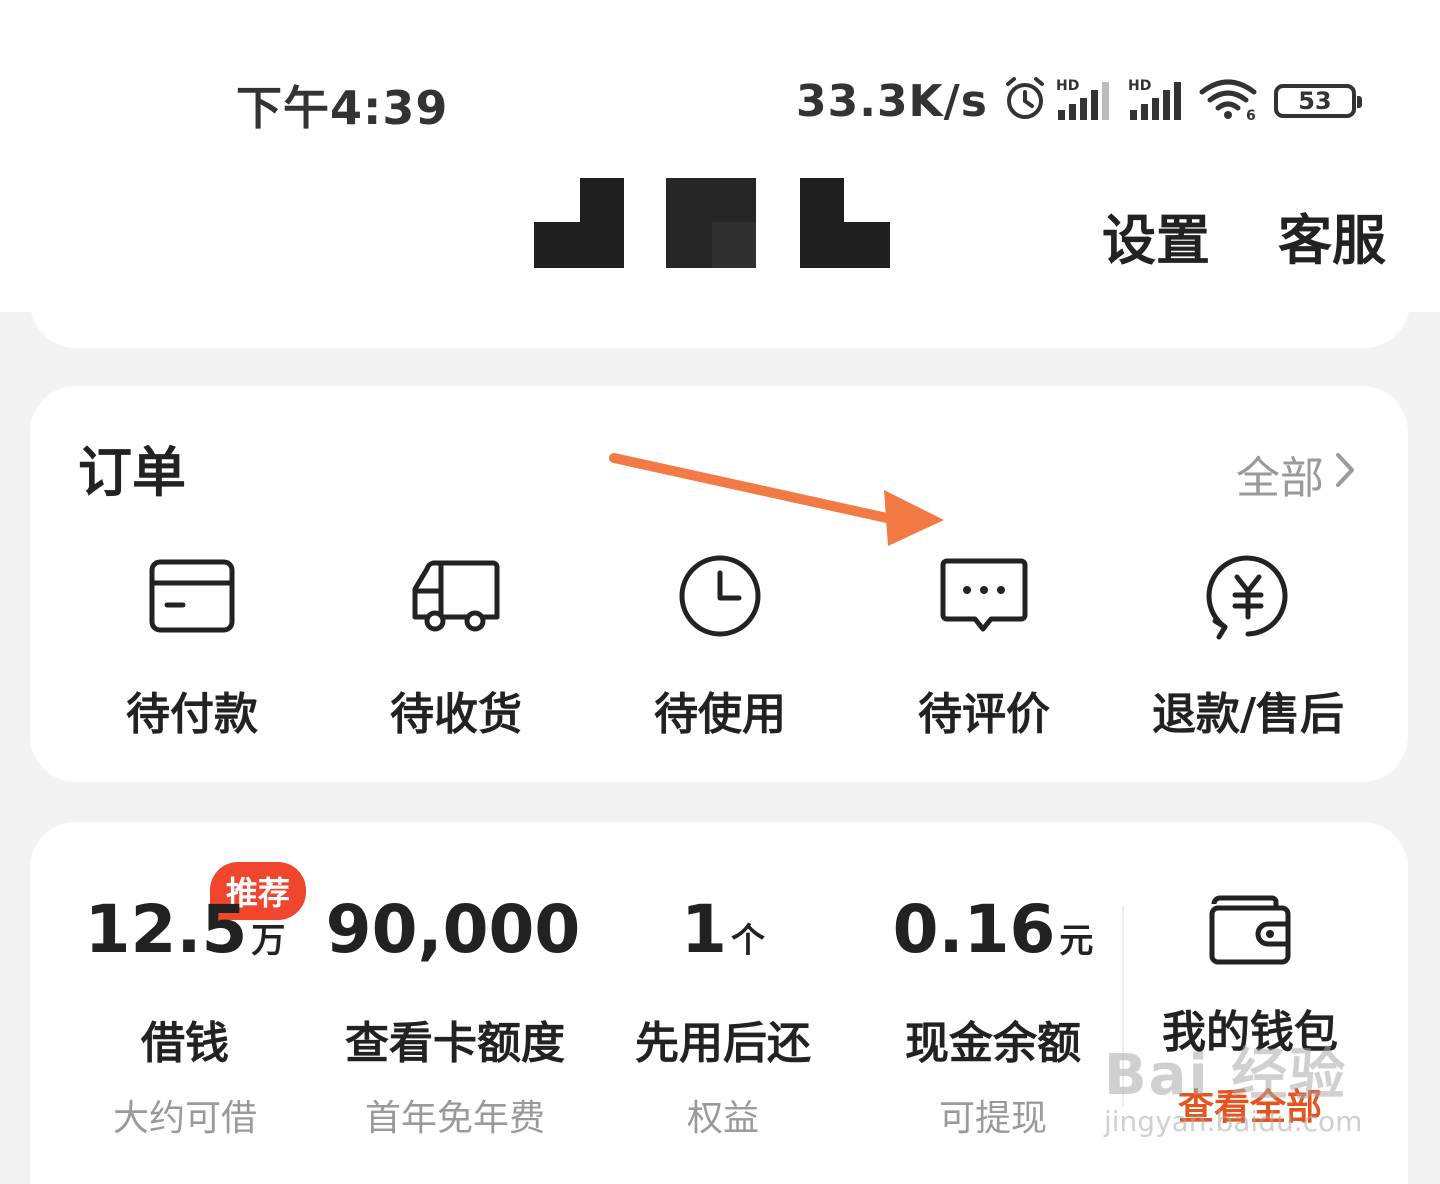  What do you see at coordinates (1280, 478) in the screenshot?
I see `view-all-label: 全部` at bounding box center [1280, 478].